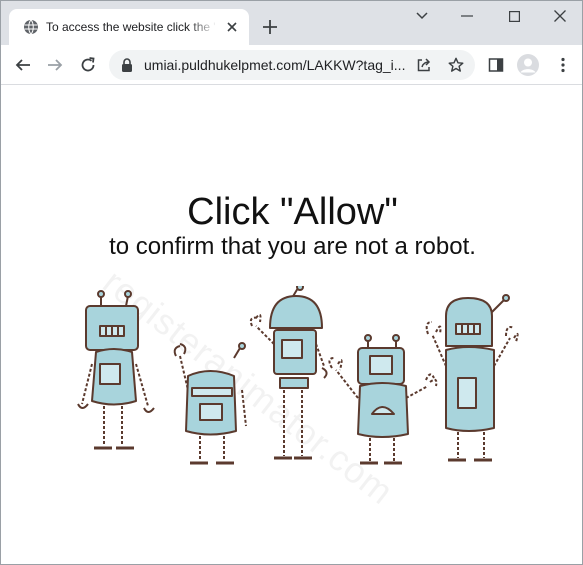  Describe the element at coordinates (31, 27) in the screenshot. I see `globe-icon` at that location.